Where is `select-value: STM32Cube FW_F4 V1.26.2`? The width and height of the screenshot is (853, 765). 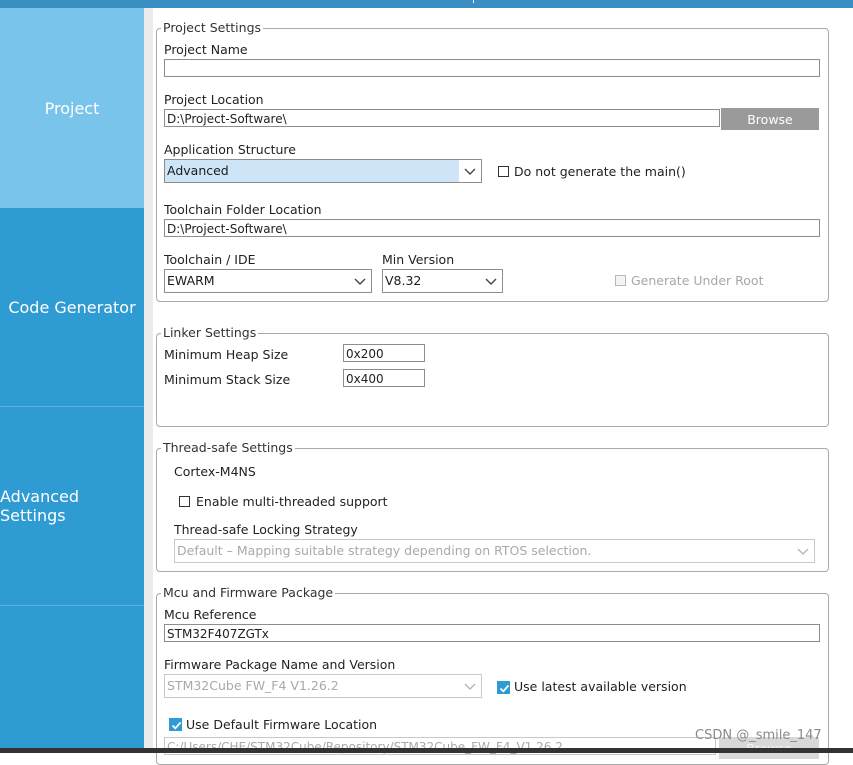
select-value: STM32Cube FW_F4 V1.26.2 is located at coordinates (253, 685).